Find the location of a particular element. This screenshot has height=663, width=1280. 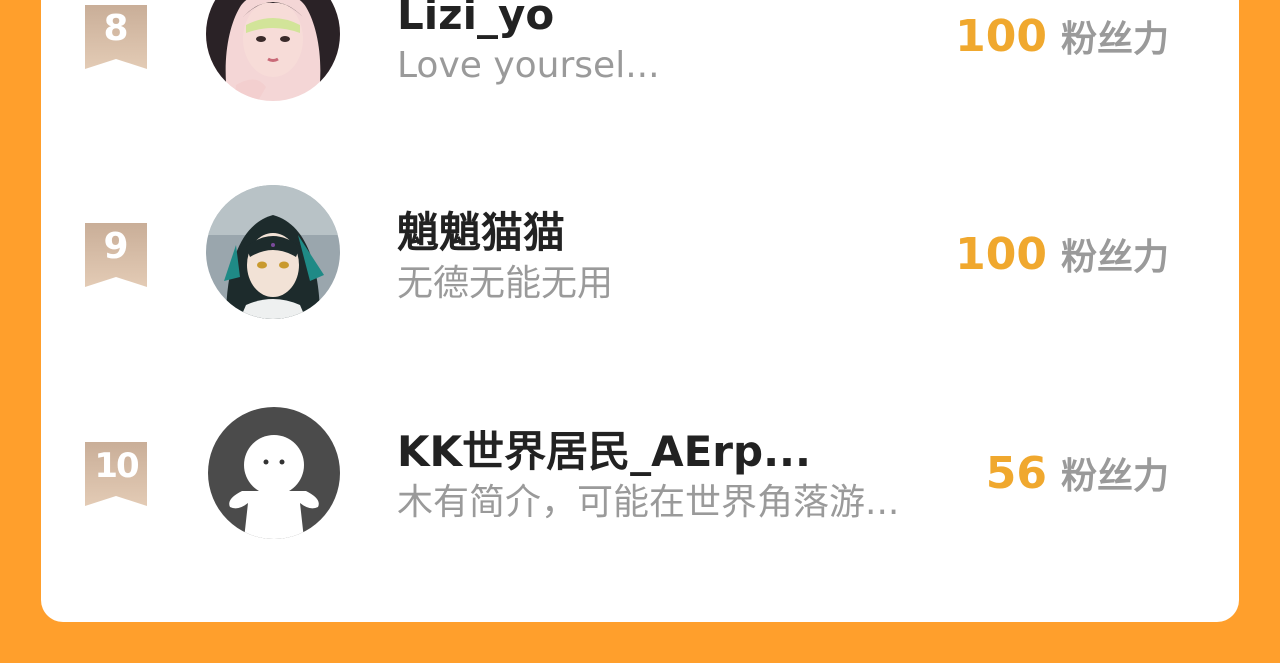

default-user-avatar-icon is located at coordinates (274, 473).